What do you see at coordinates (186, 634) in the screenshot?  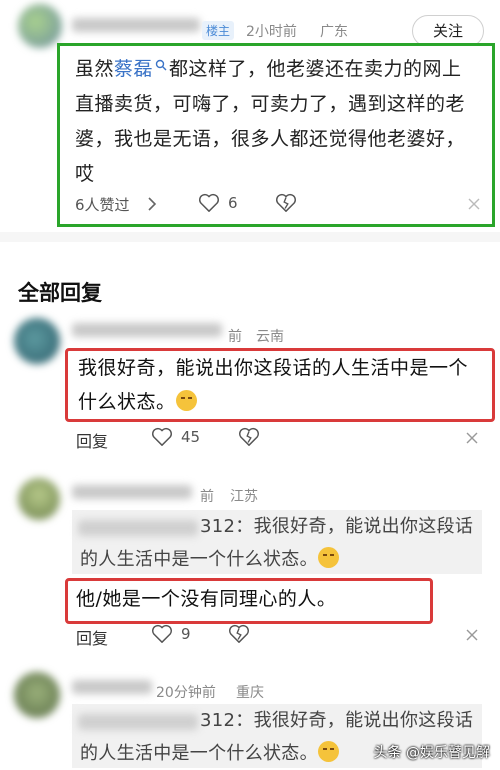 I see `reply-like-count: 9` at bounding box center [186, 634].